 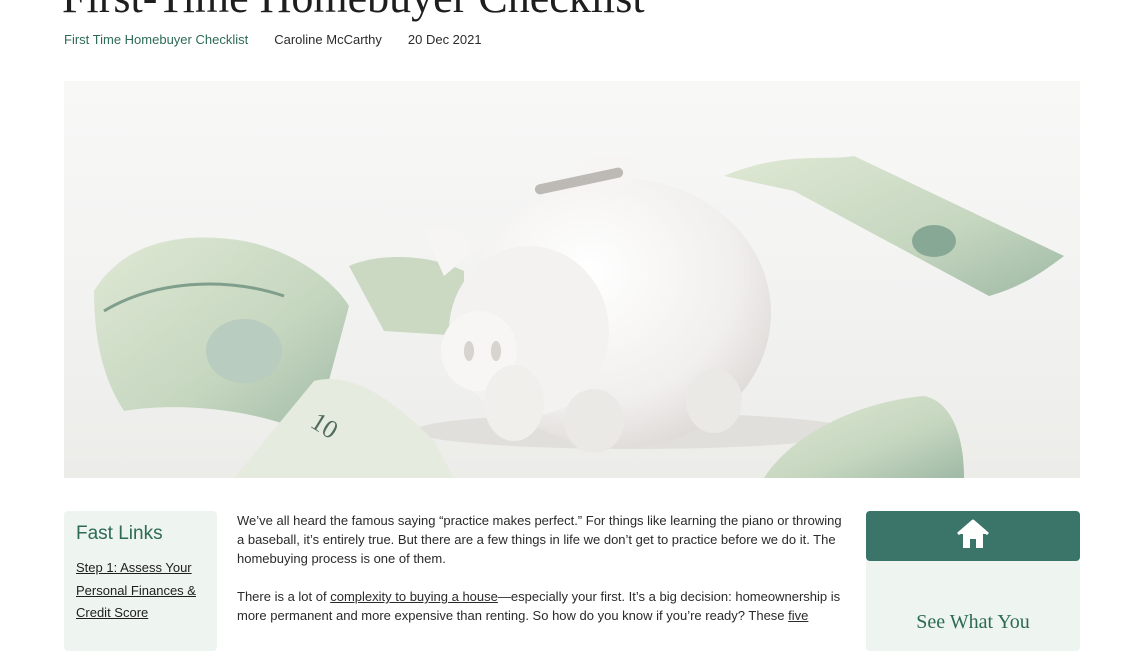 I want to click on house-icon, so click(x=973, y=536).